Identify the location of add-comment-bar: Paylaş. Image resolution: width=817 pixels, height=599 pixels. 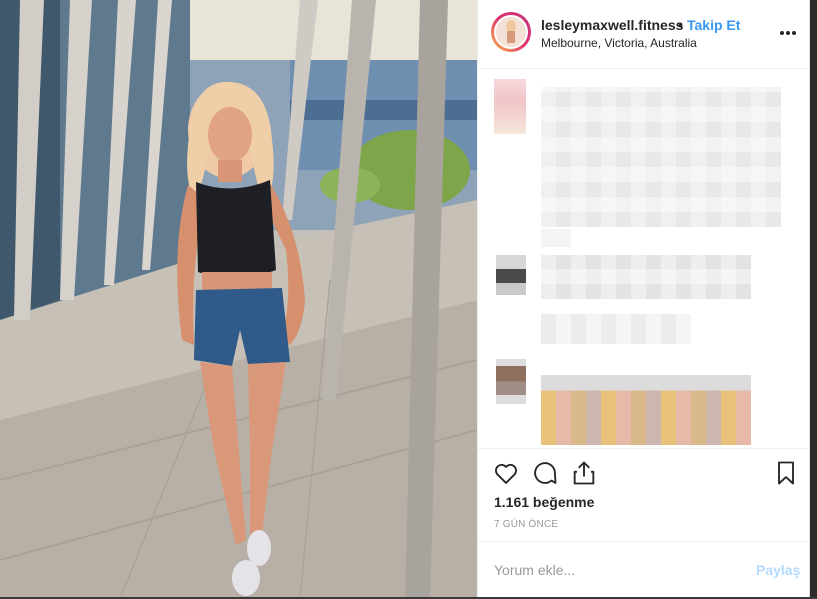
(644, 569).